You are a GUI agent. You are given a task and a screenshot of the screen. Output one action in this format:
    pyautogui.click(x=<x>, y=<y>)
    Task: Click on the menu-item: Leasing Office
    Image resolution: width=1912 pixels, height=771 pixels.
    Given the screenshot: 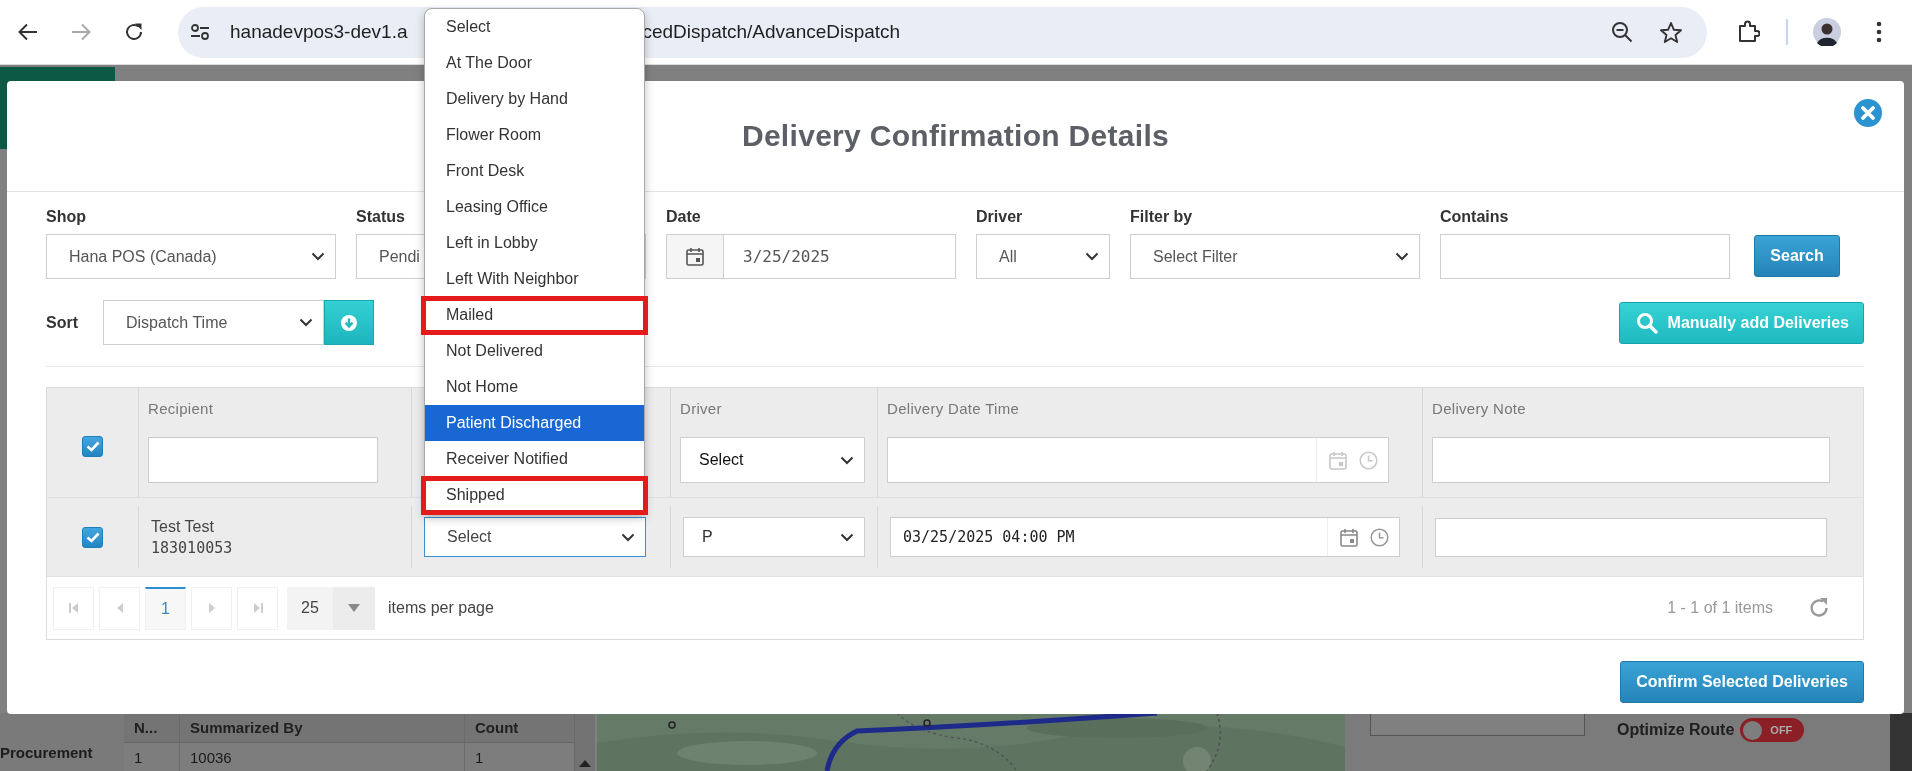 What is the action you would take?
    pyautogui.click(x=534, y=207)
    